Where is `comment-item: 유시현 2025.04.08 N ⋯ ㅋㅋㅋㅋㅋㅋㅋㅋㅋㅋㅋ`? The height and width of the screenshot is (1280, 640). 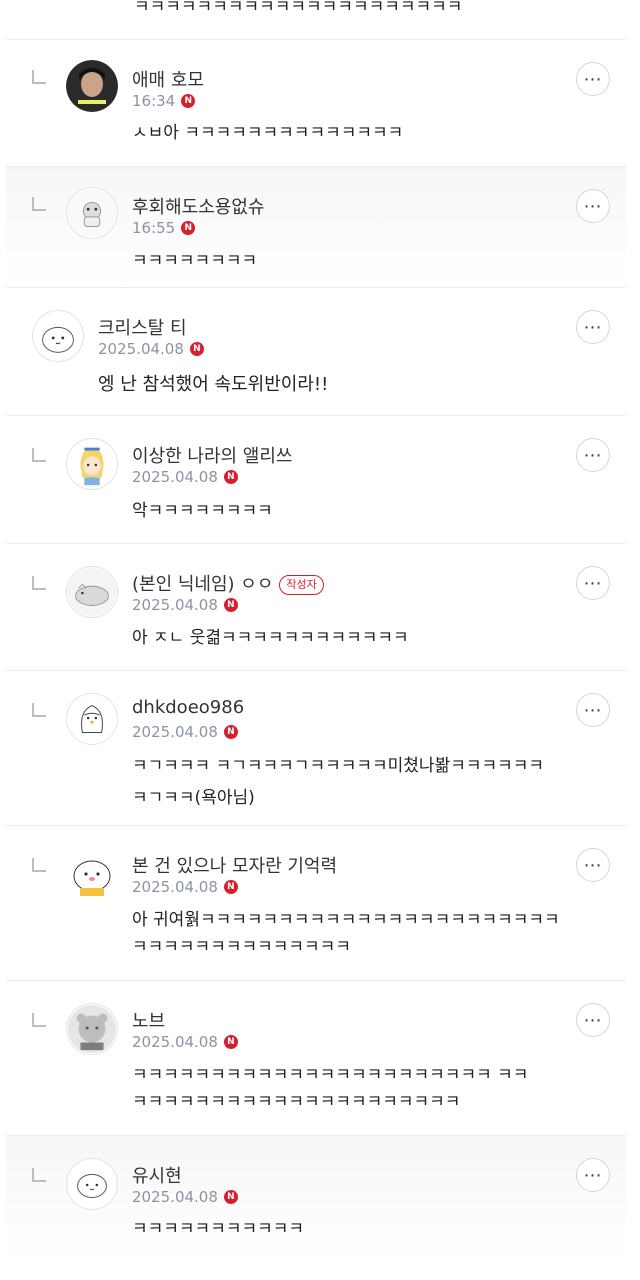 comment-item: 유시현 2025.04.08 N ⋯ ㅋㅋㅋㅋㅋㅋㅋㅋㅋㅋㅋ is located at coordinates (316, 1198).